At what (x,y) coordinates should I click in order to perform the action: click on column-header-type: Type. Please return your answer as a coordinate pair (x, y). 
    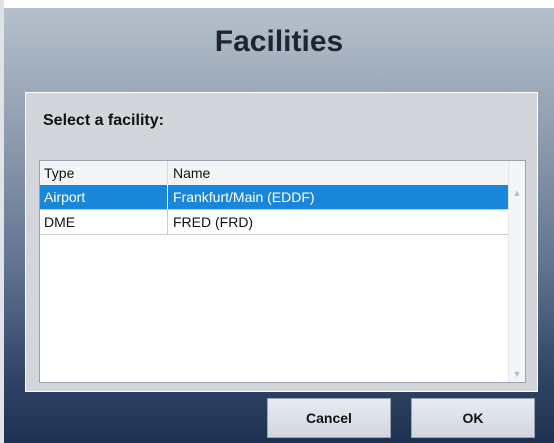
    Looking at the image, I should click on (104, 173).